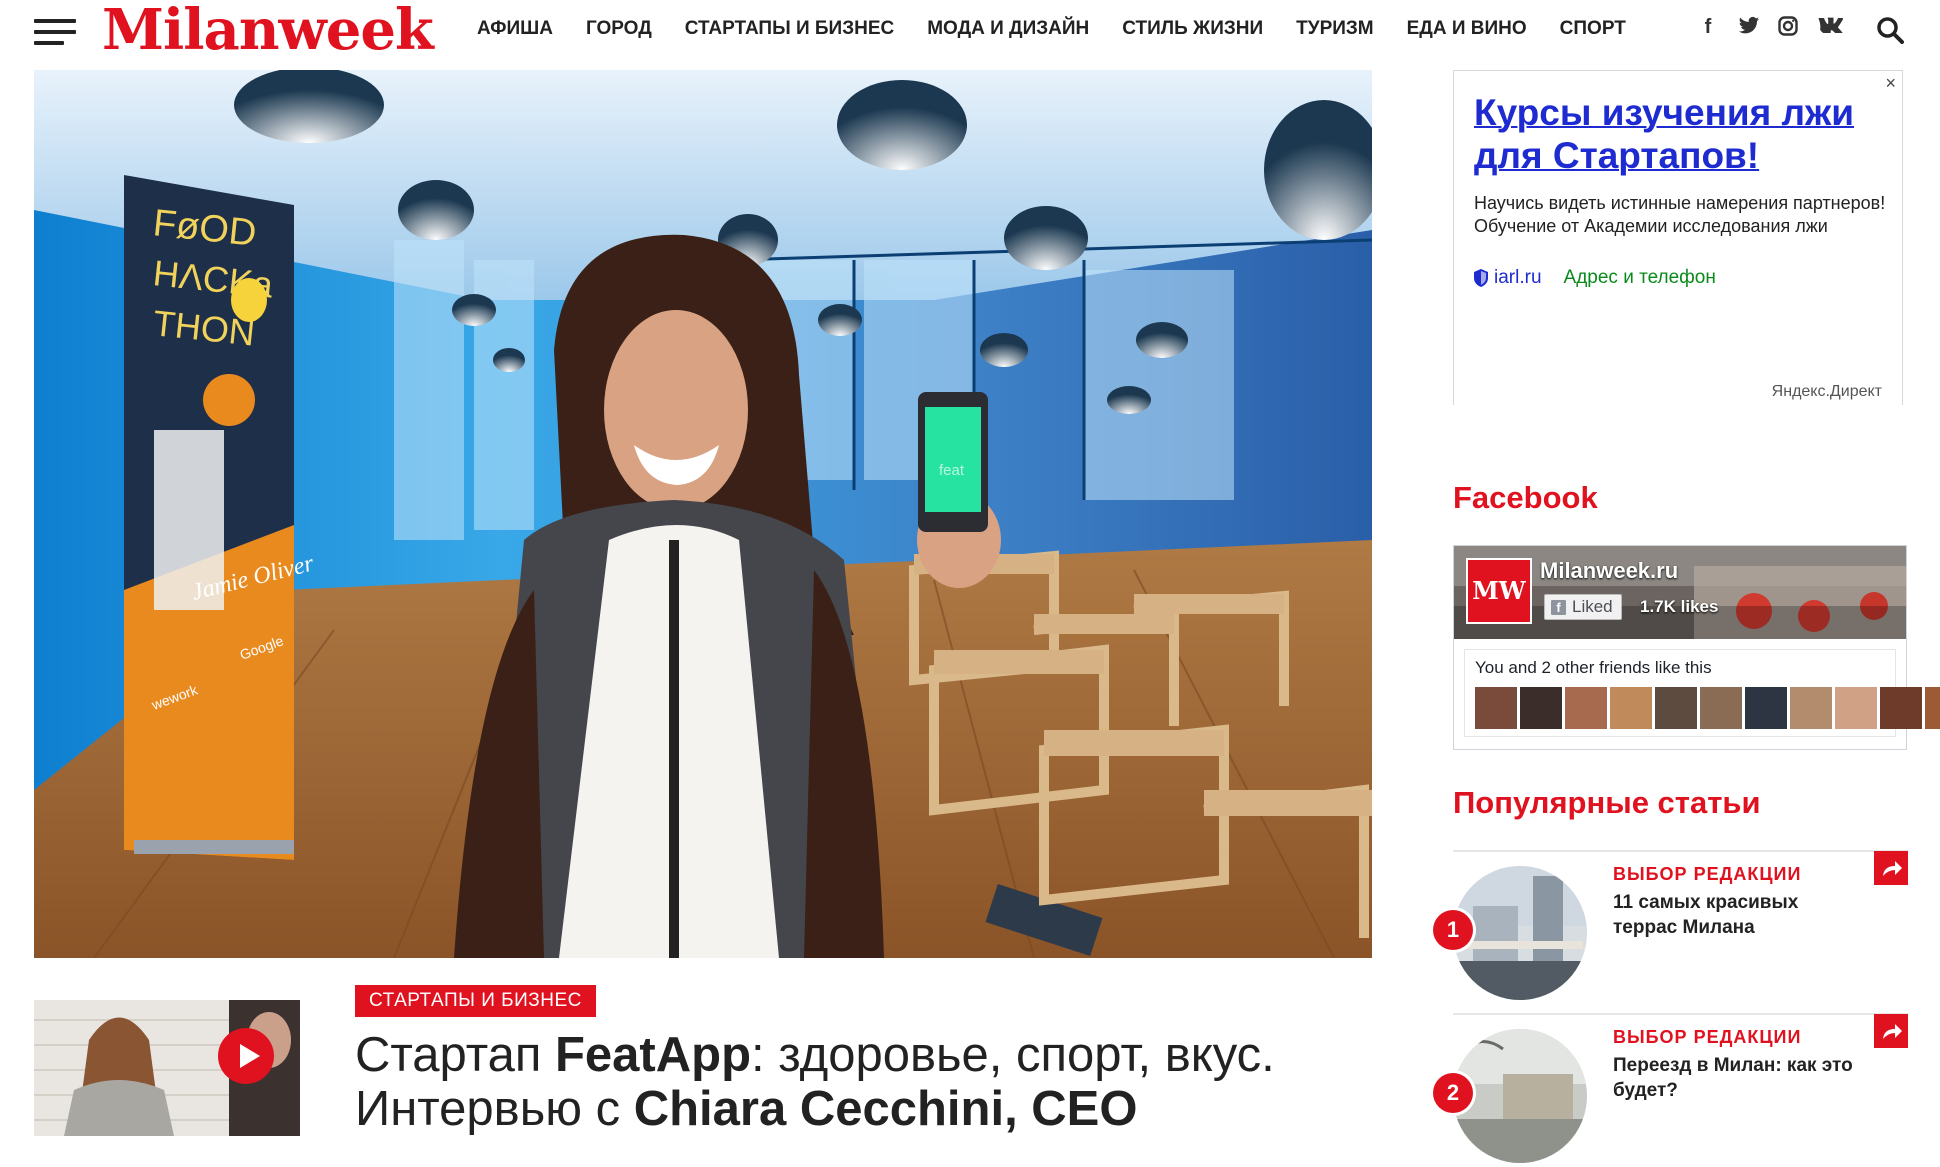 This screenshot has width=1940, height=1167. Describe the element at coordinates (1890, 30) in the screenshot. I see `search-icon` at that location.